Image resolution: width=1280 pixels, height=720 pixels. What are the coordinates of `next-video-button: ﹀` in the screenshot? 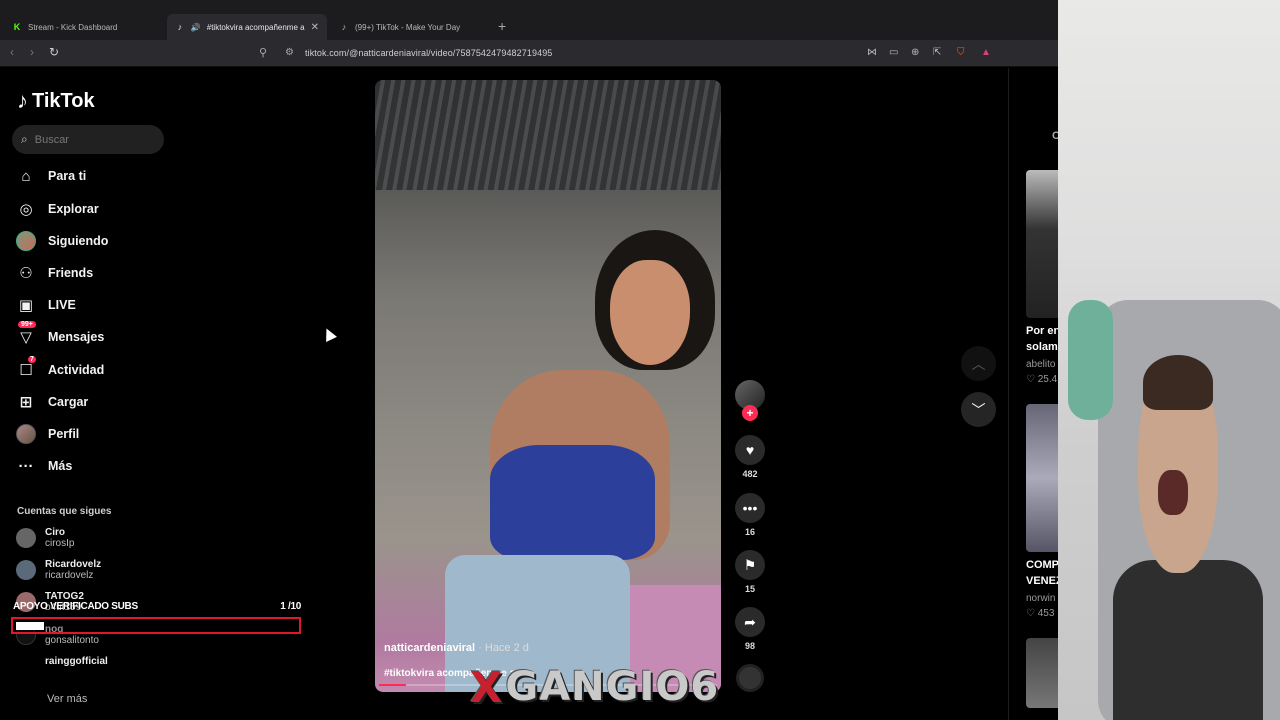 It's located at (978, 409).